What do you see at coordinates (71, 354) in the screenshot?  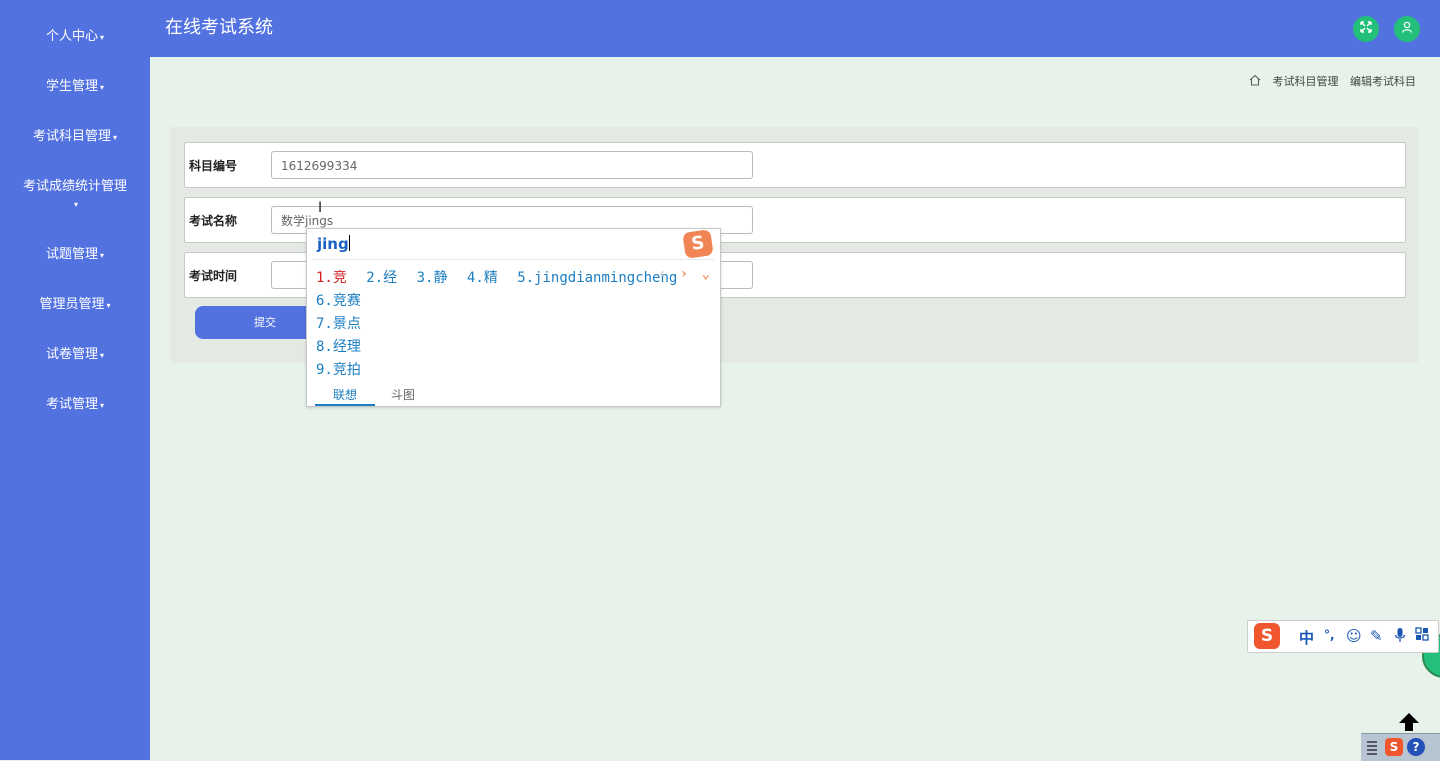 I see `sidebar-item-label: 试卷管理` at bounding box center [71, 354].